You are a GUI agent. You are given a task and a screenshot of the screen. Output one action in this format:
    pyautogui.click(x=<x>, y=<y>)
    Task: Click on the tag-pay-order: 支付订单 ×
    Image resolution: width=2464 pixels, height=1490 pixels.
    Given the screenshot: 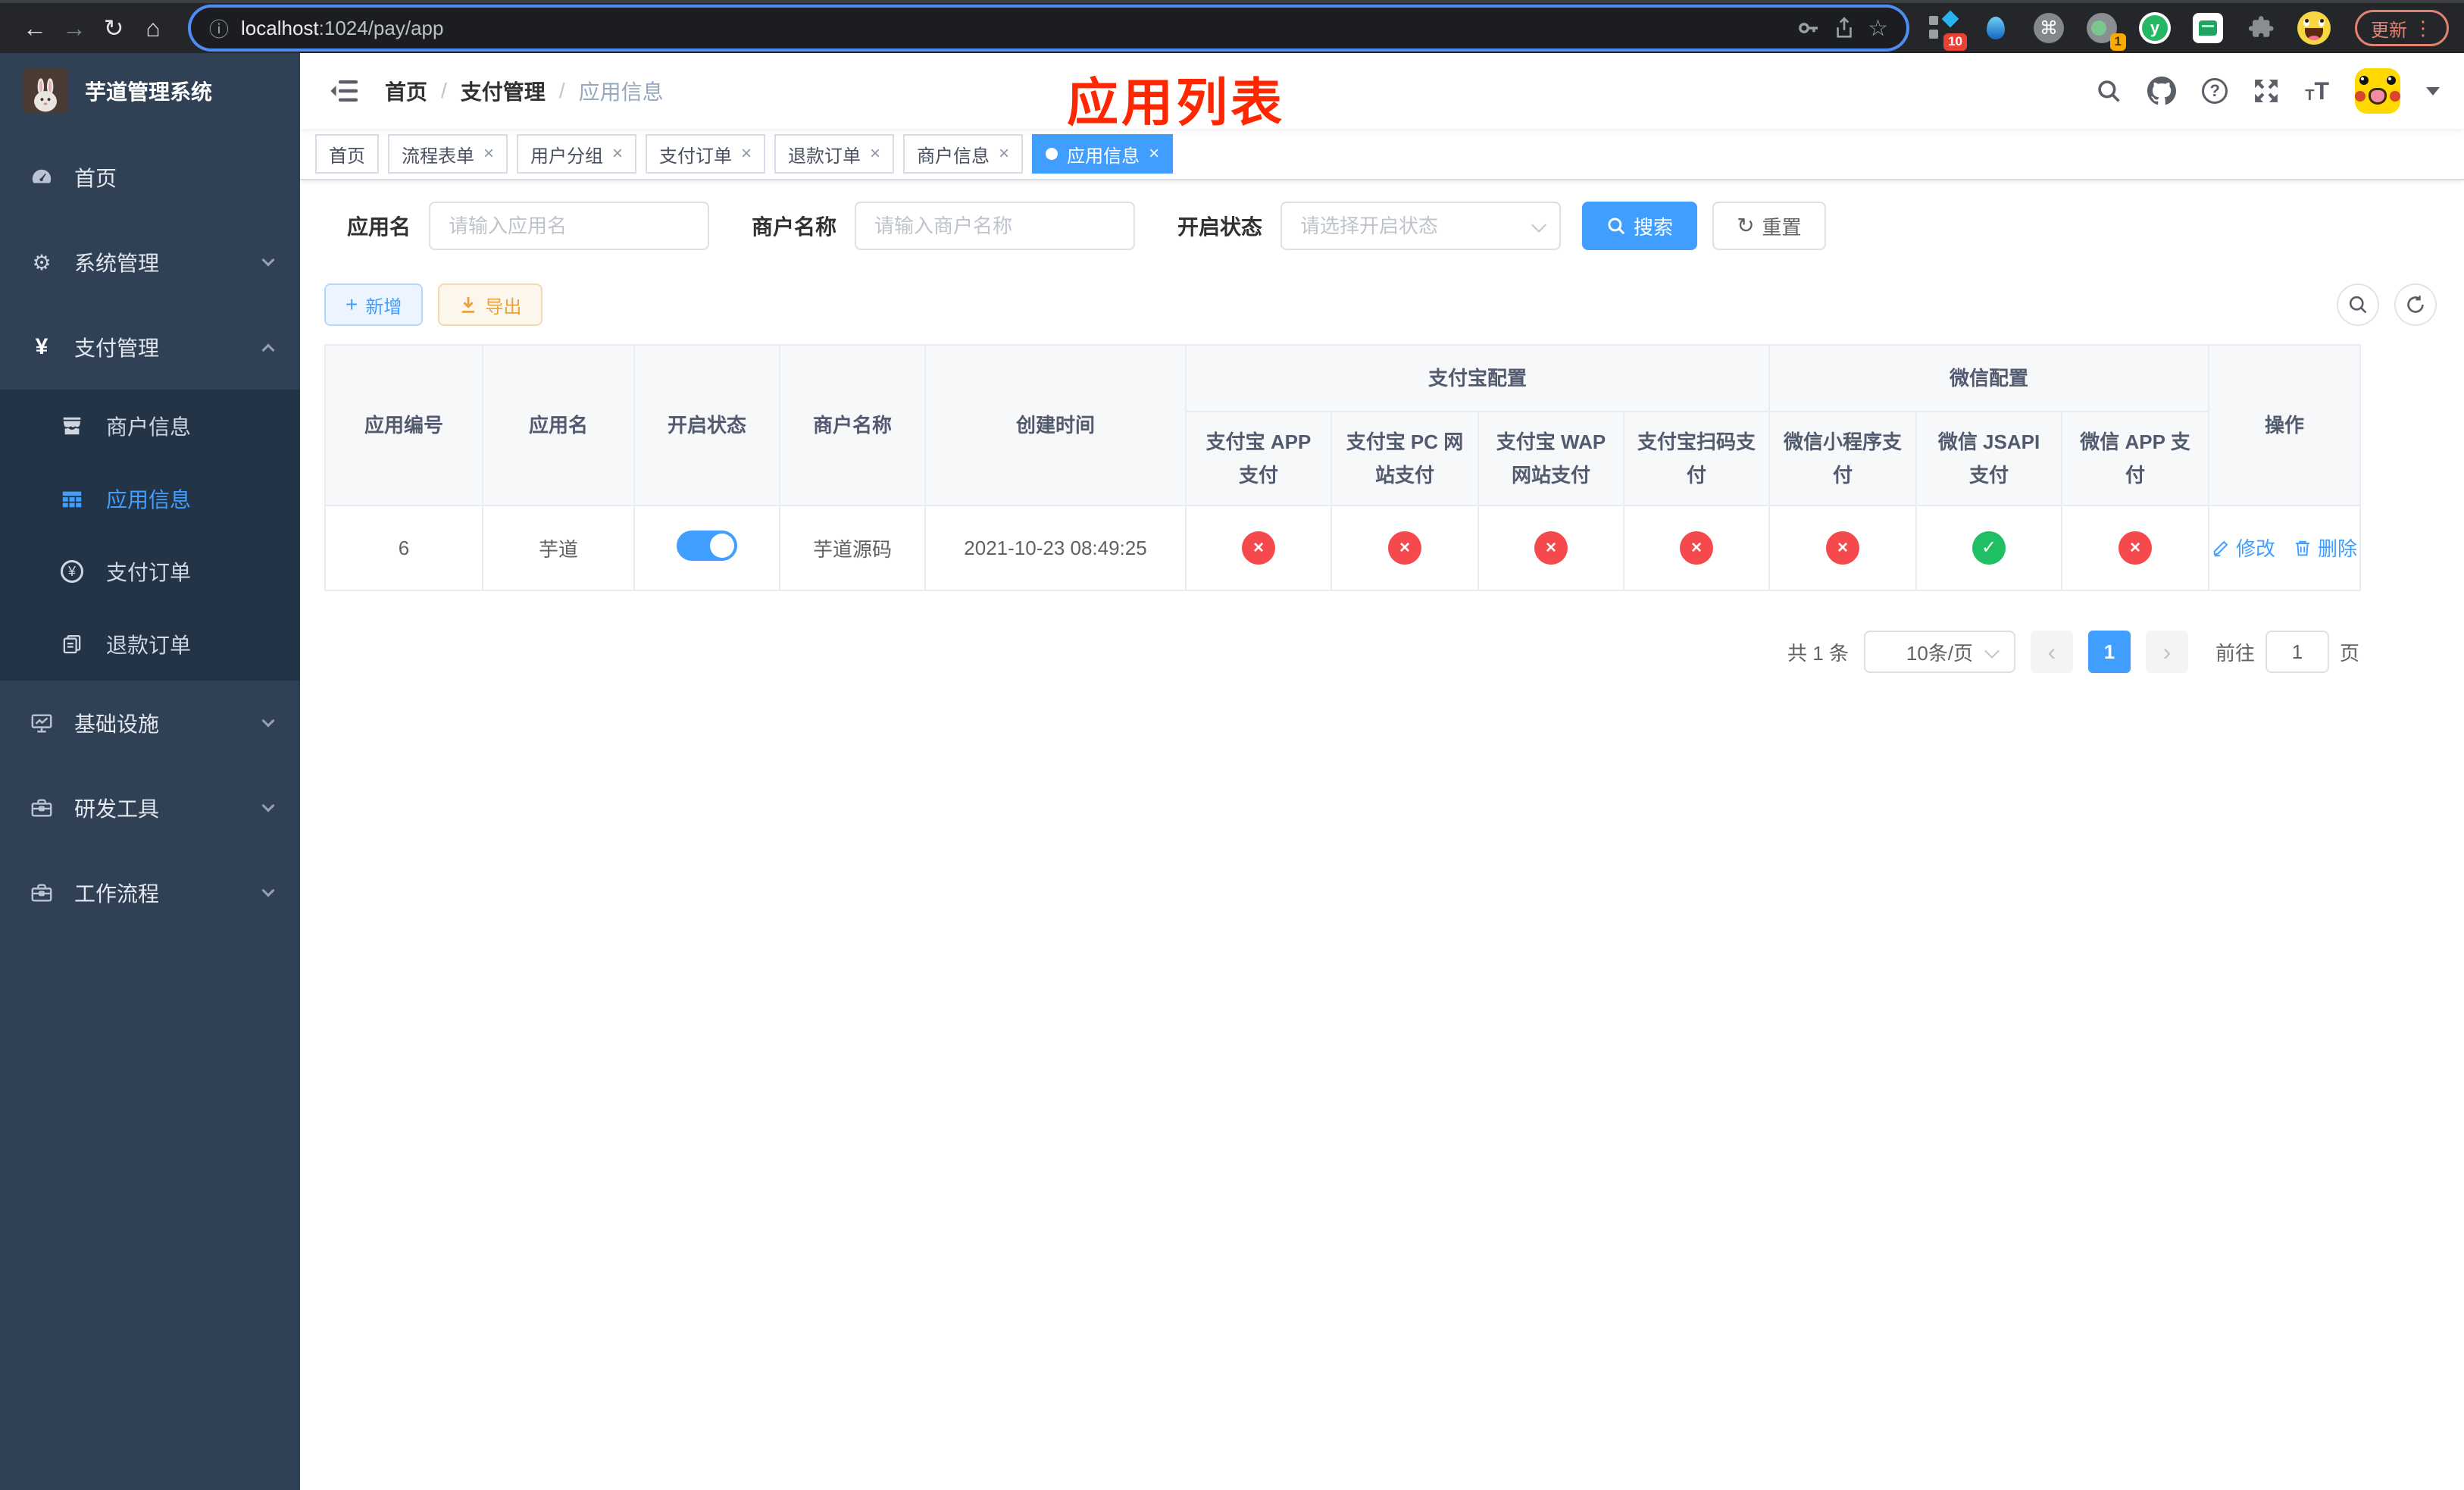 What is the action you would take?
    pyautogui.click(x=706, y=154)
    